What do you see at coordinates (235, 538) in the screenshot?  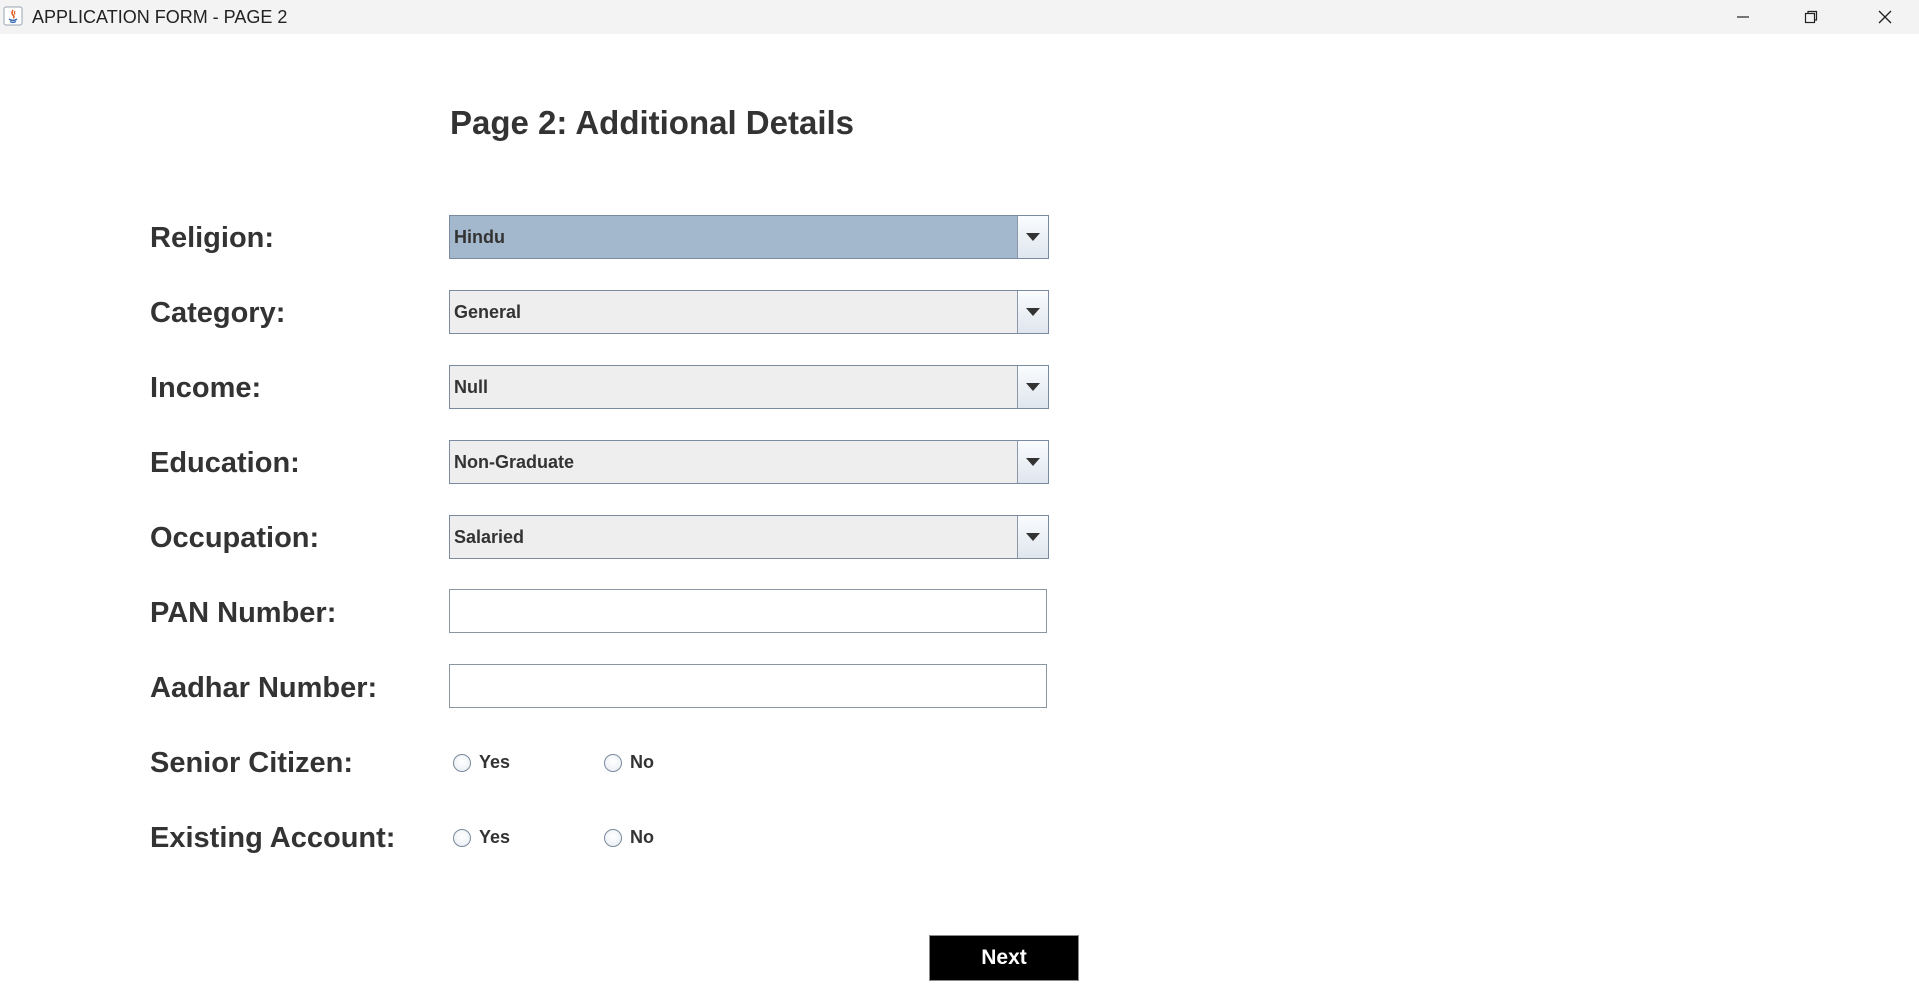 I see `occupation-label: Occupation:` at bounding box center [235, 538].